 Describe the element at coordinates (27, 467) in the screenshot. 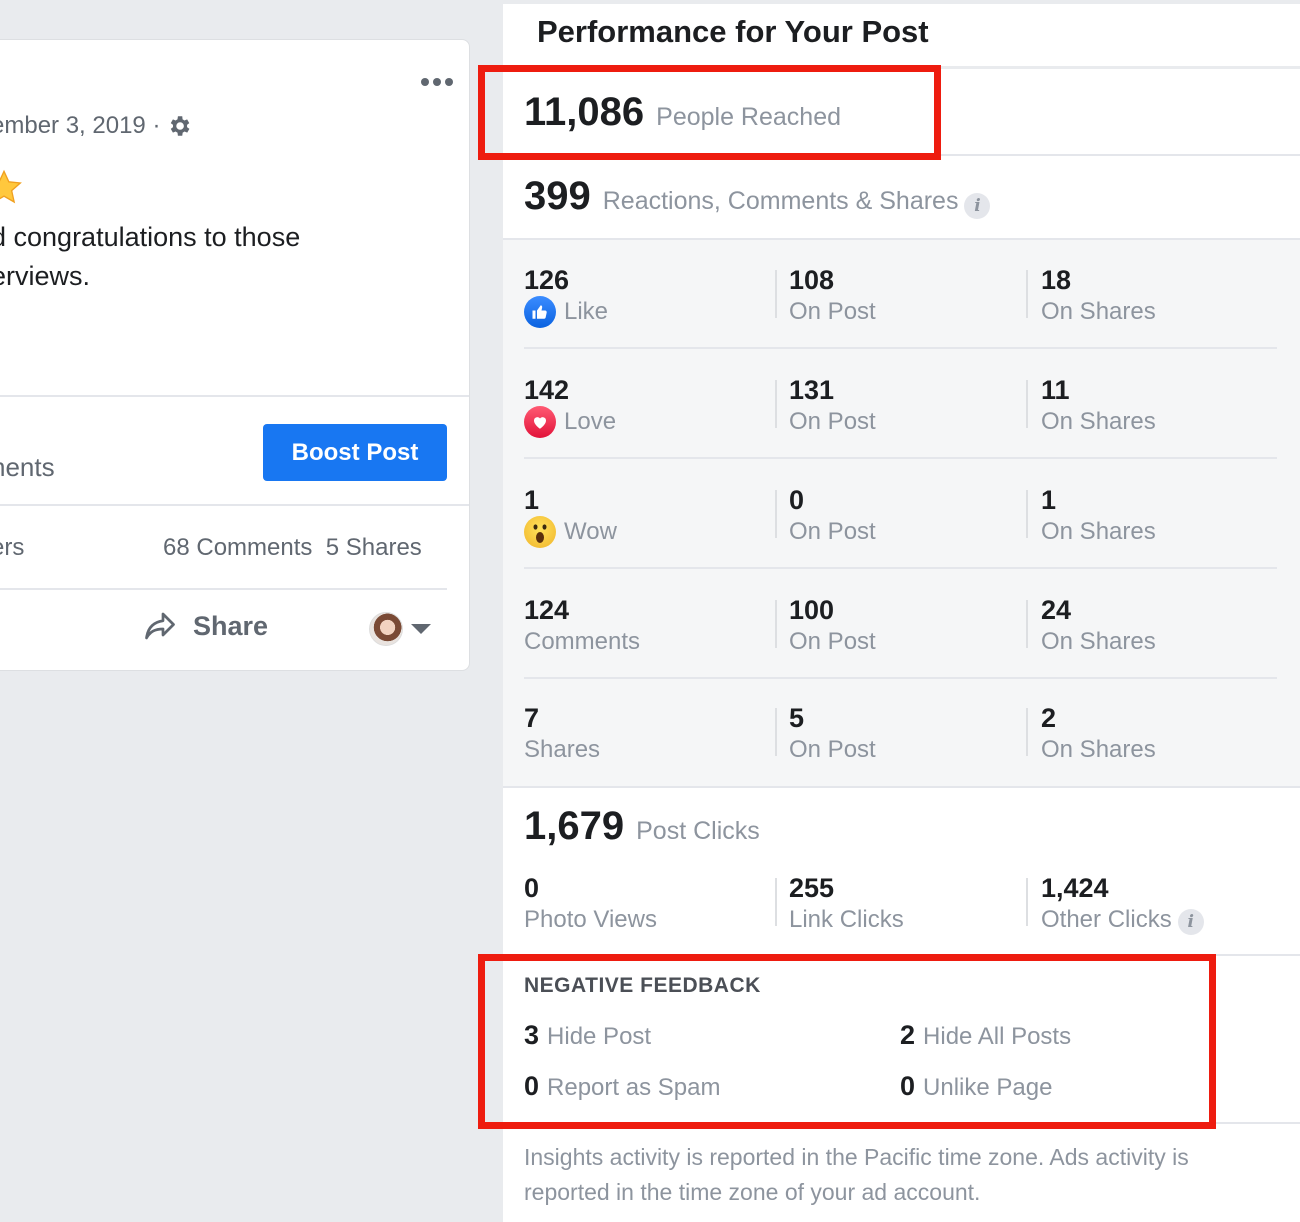

I see `post-partial-label: nents` at that location.